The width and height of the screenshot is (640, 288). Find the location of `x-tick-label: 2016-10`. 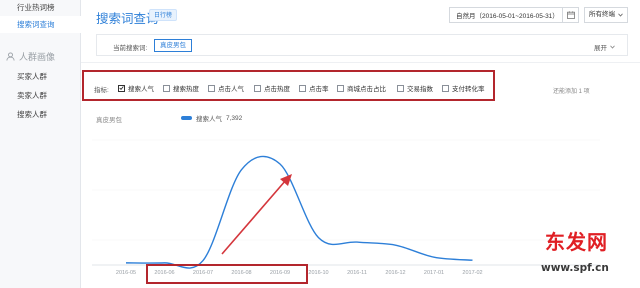

x-tick-label: 2016-10 is located at coordinates (318, 273).